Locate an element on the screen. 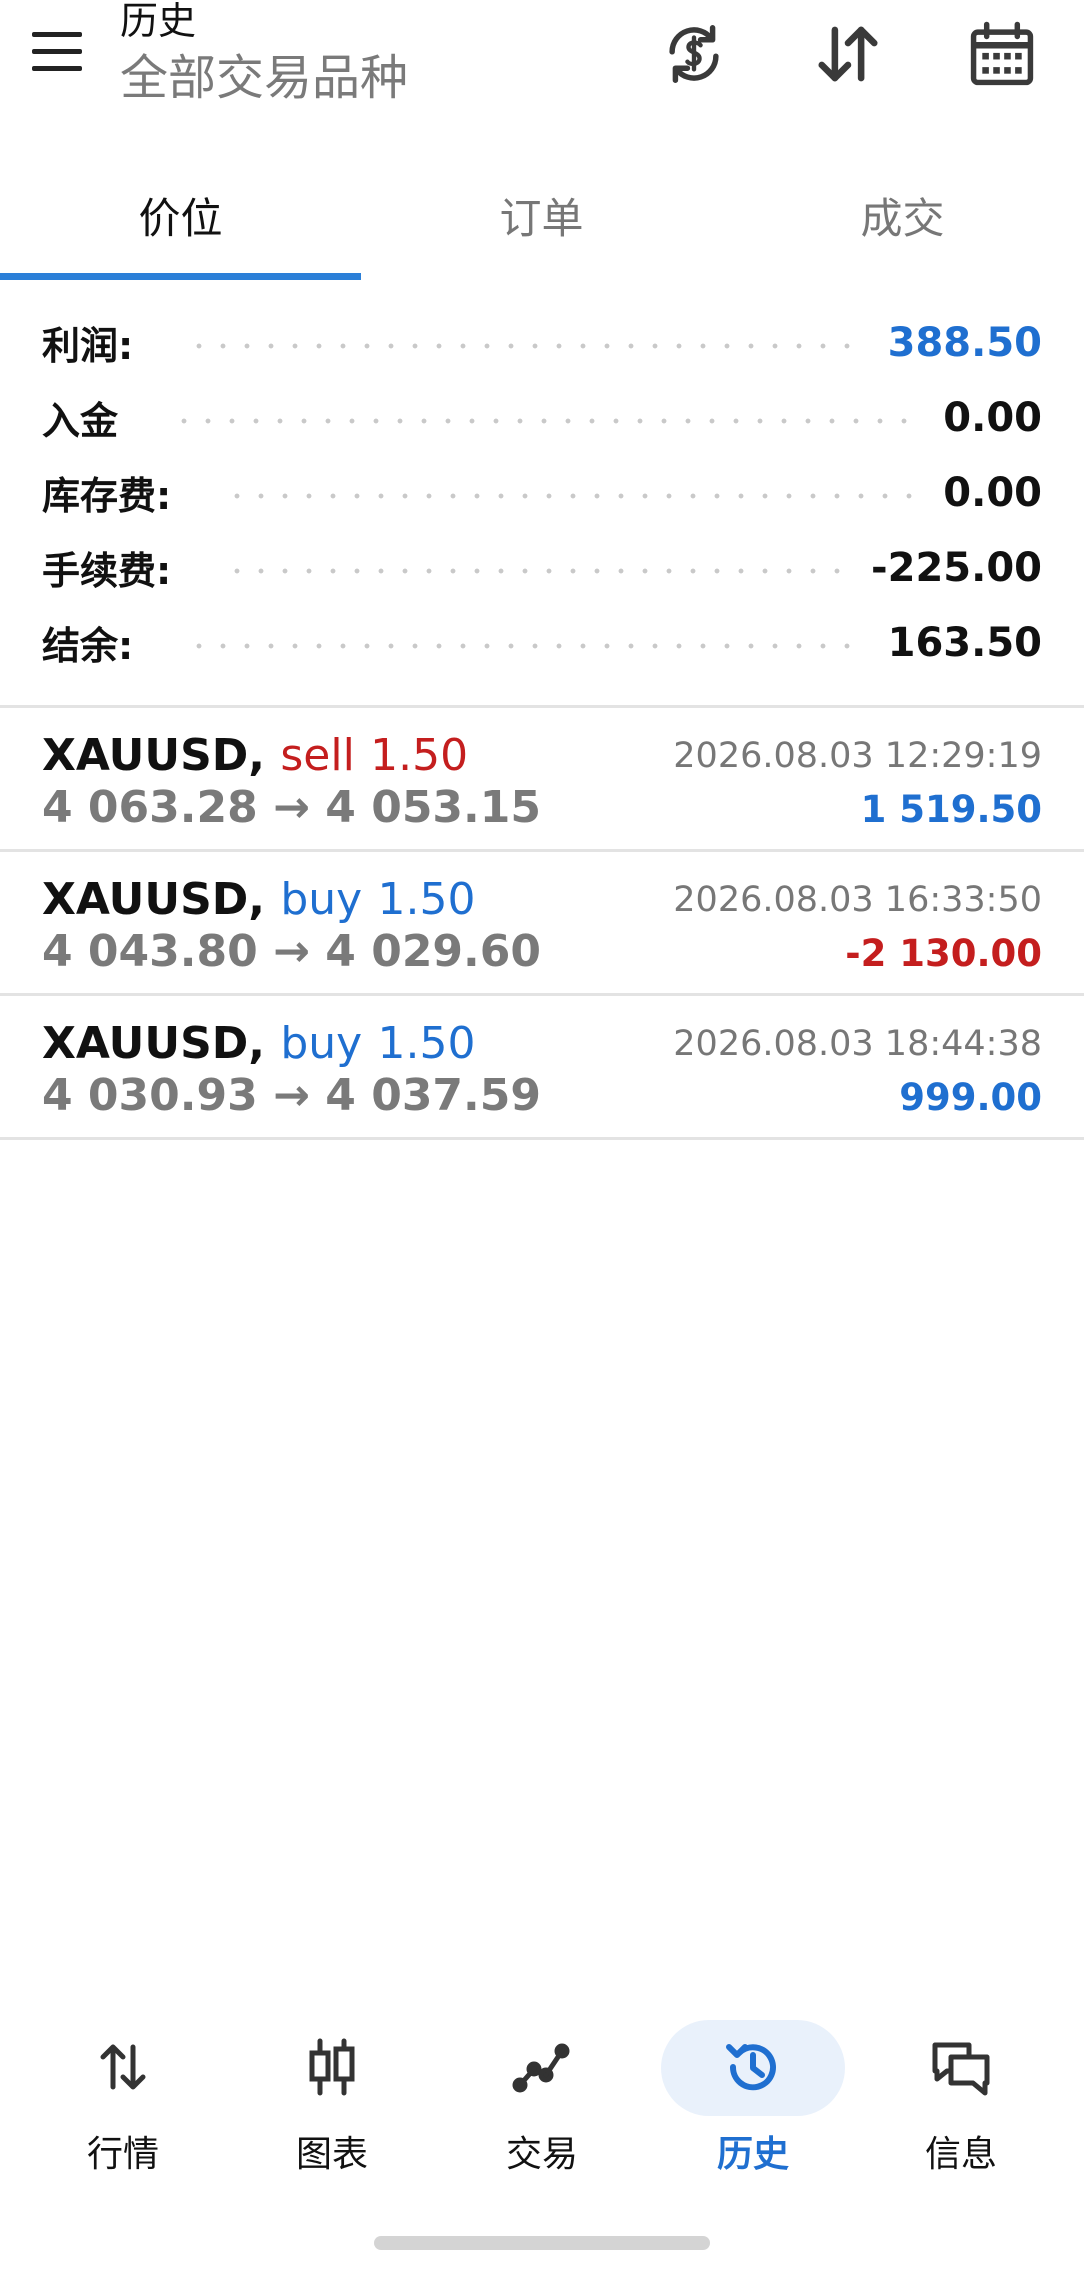 The height and width of the screenshot is (2270, 1084). nav-item-history: 历史 is located at coordinates (743, 2100).